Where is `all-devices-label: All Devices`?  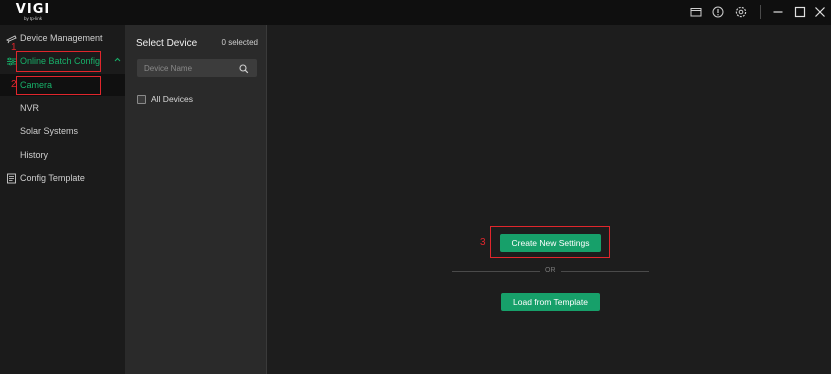 all-devices-label: All Devices is located at coordinates (172, 99).